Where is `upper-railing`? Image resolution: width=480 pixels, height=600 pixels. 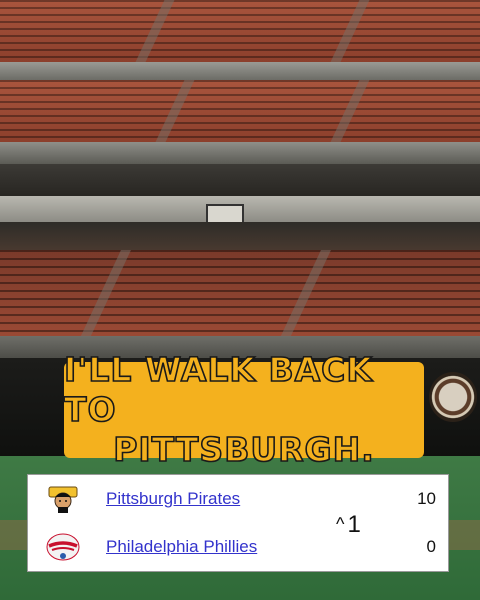
upper-railing is located at coordinates (240, 71).